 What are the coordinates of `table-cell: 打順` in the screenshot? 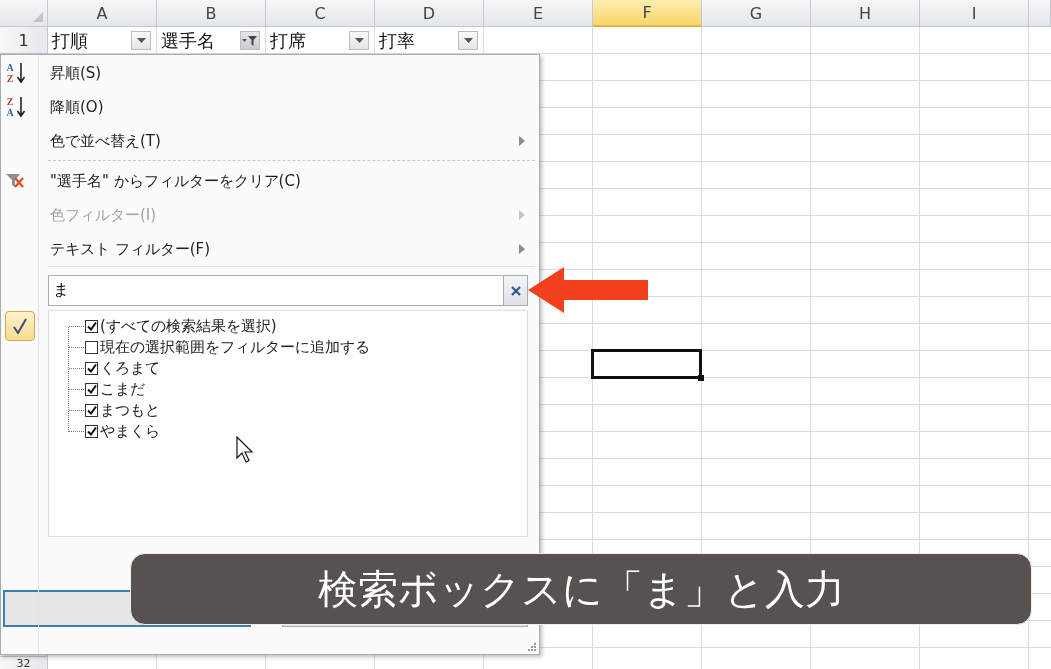 It's located at (70, 40).